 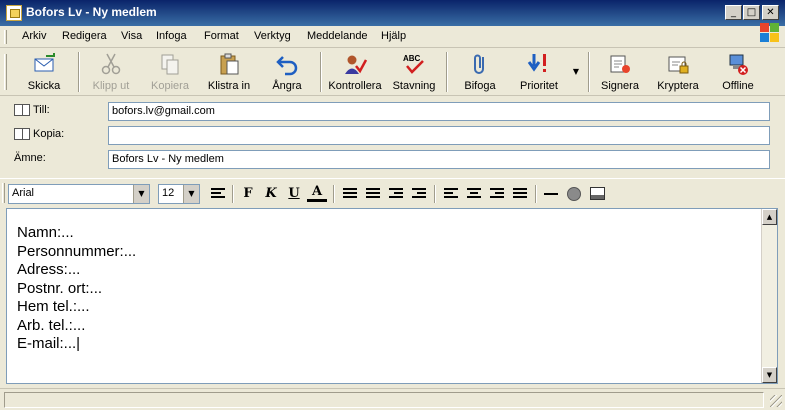 I want to click on cut-button: Klipp ut, so click(x=111, y=72).